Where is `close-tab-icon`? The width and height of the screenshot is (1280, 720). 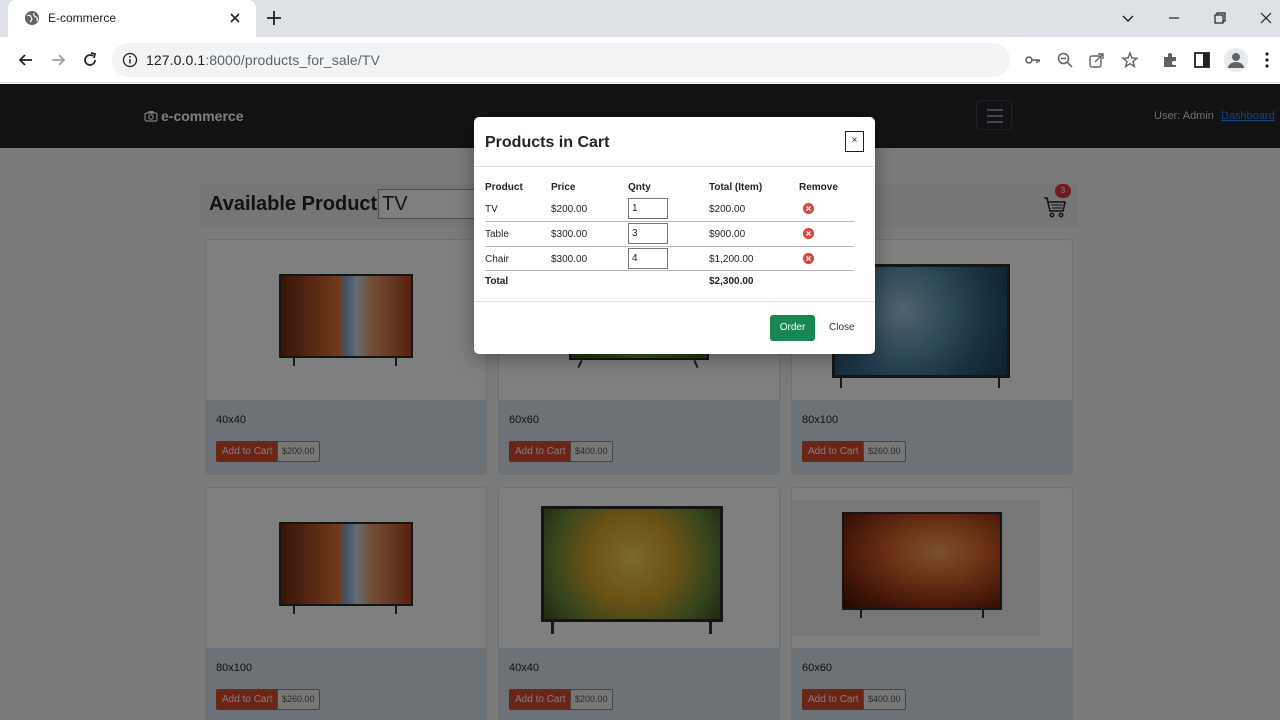
close-tab-icon is located at coordinates (235, 18).